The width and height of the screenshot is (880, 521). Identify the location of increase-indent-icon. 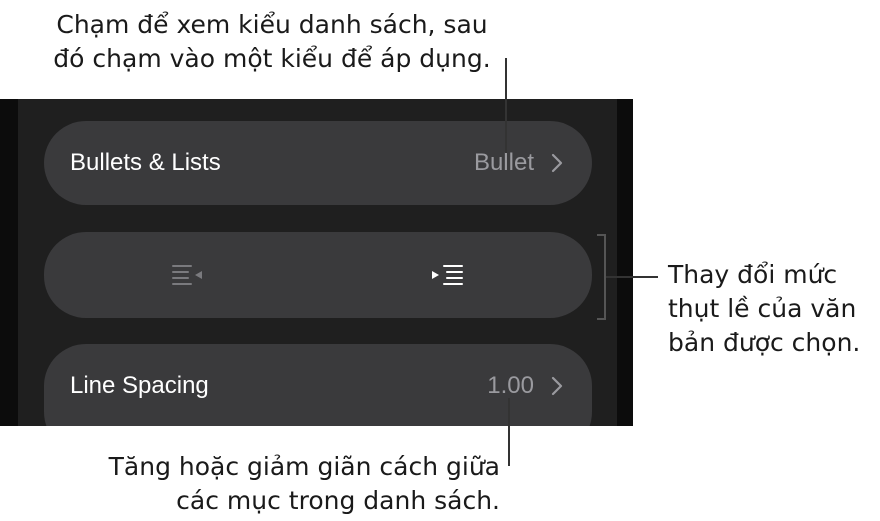
(447, 275).